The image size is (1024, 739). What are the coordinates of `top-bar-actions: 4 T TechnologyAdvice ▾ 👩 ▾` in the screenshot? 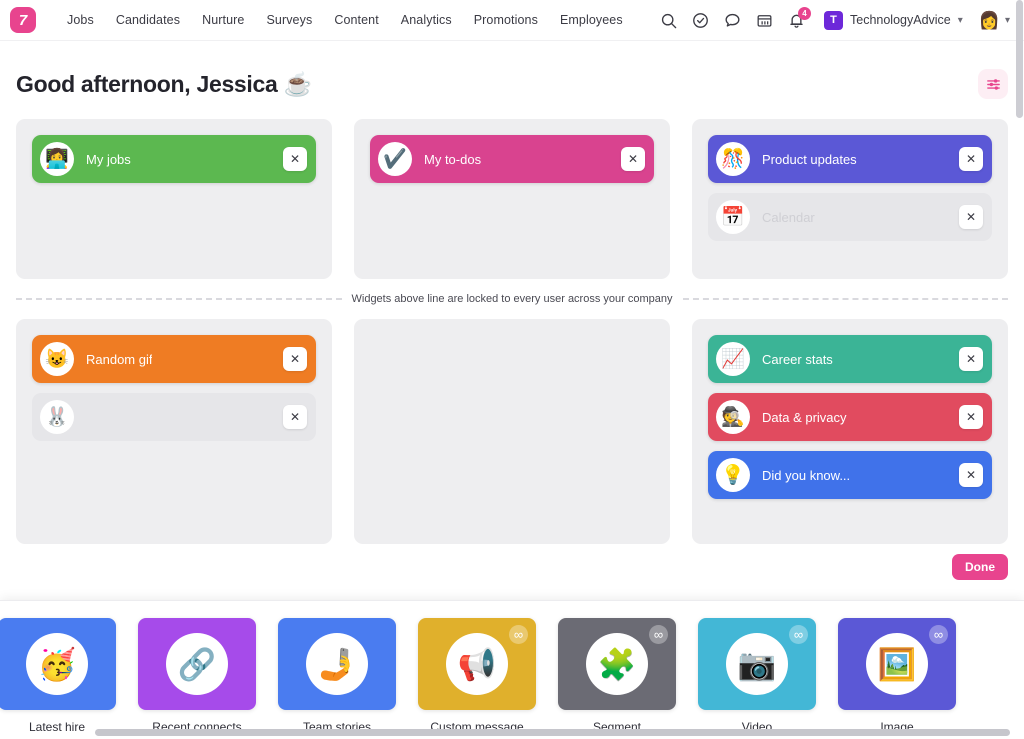 It's located at (834, 18).